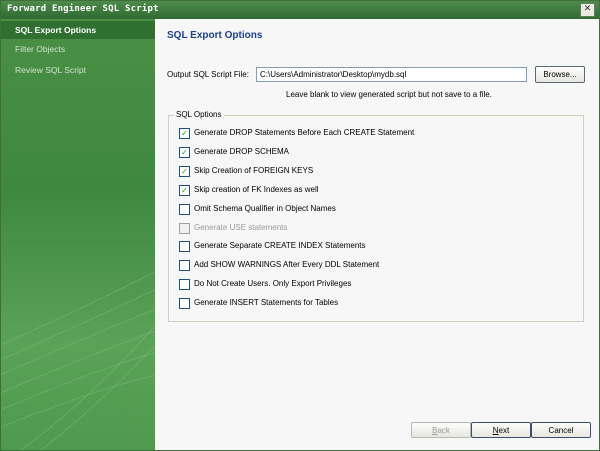 Image resolution: width=600 pixels, height=451 pixels. What do you see at coordinates (83, 9) in the screenshot?
I see `window-title: Forward Engineer SQL Script` at bounding box center [83, 9].